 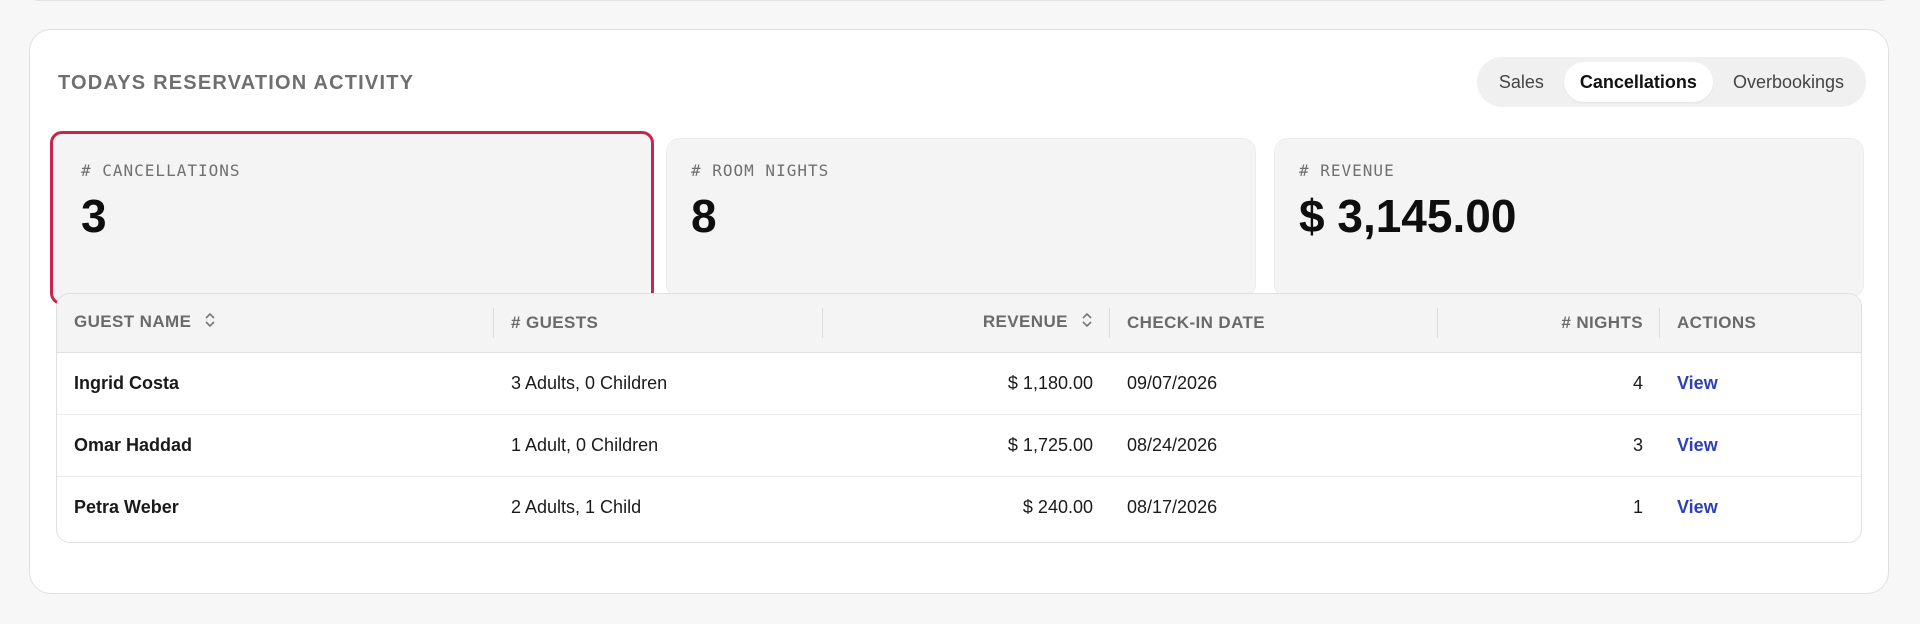 What do you see at coordinates (1638, 82) in the screenshot?
I see `tab-cancellations: Cancellations` at bounding box center [1638, 82].